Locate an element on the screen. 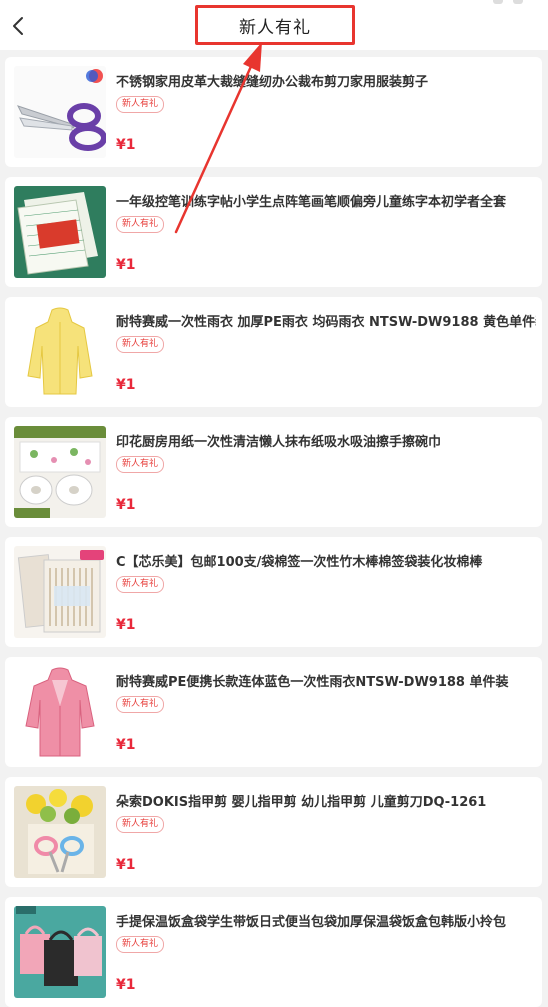 This screenshot has height=1007, width=548. page-title-highlight: 新人有礼 is located at coordinates (275, 25).